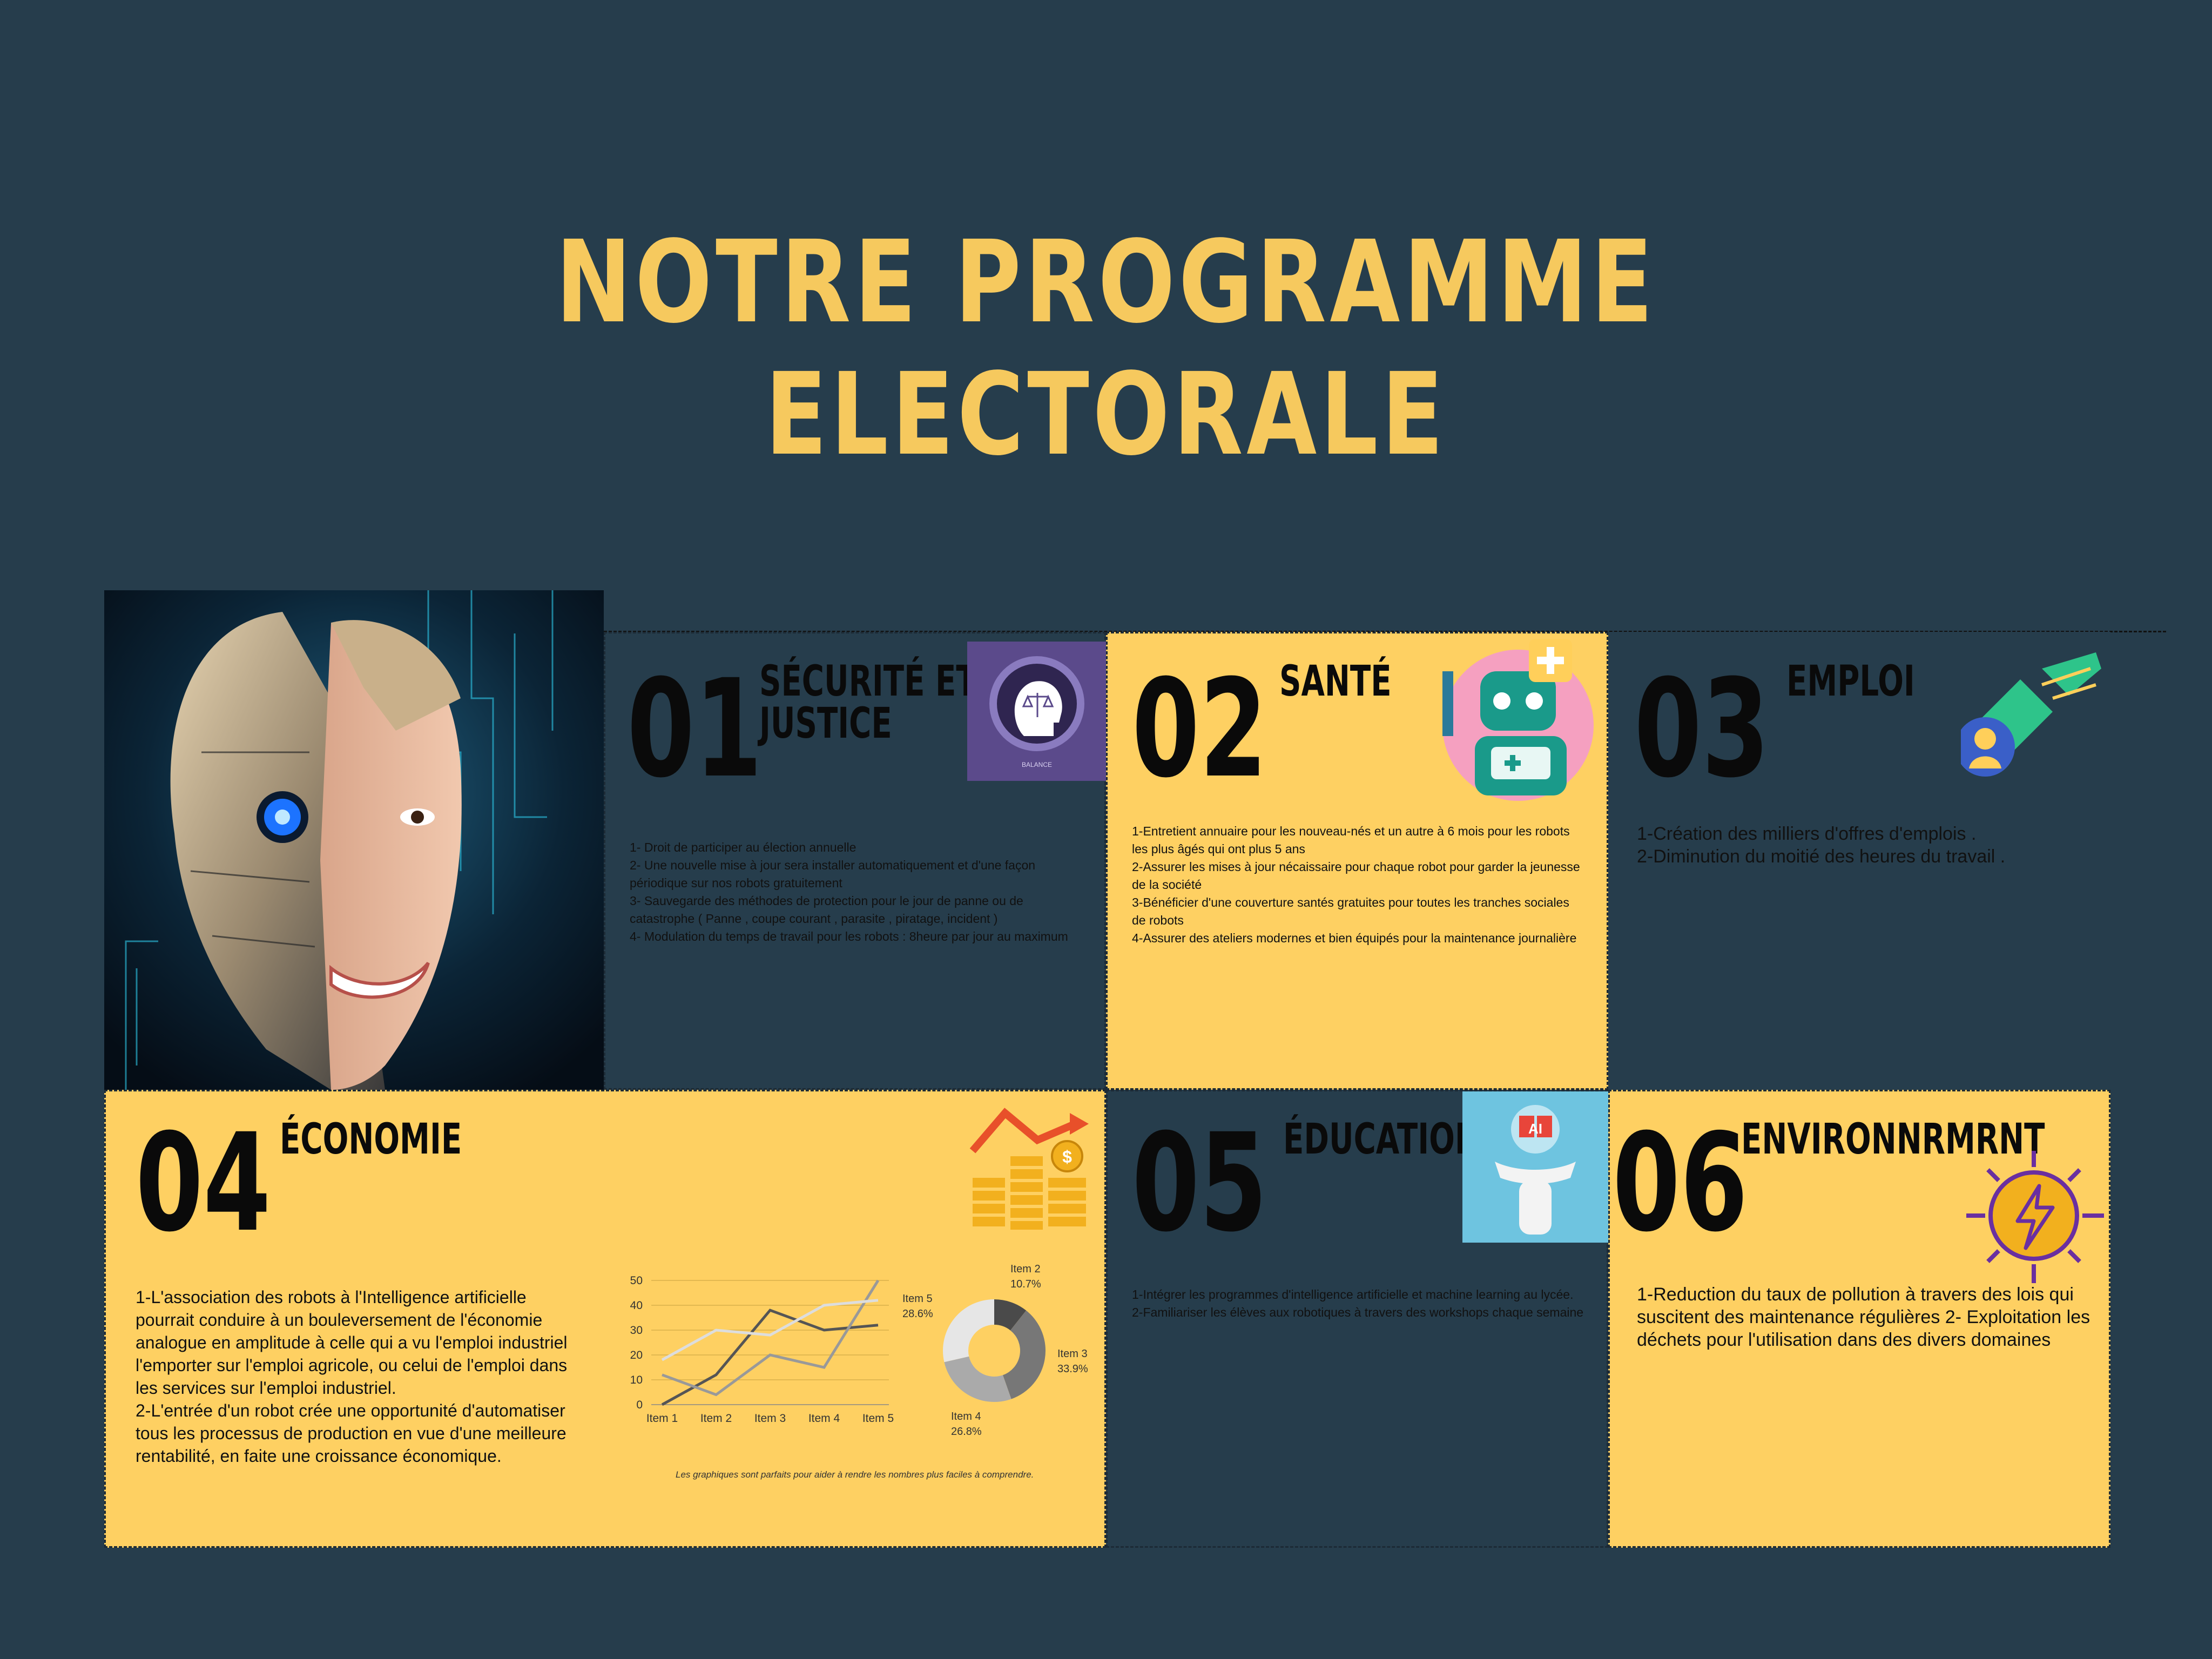 This screenshot has height=1659, width=2212. What do you see at coordinates (1513, 720) in the screenshot?
I see `robot-doctor-icon` at bounding box center [1513, 720].